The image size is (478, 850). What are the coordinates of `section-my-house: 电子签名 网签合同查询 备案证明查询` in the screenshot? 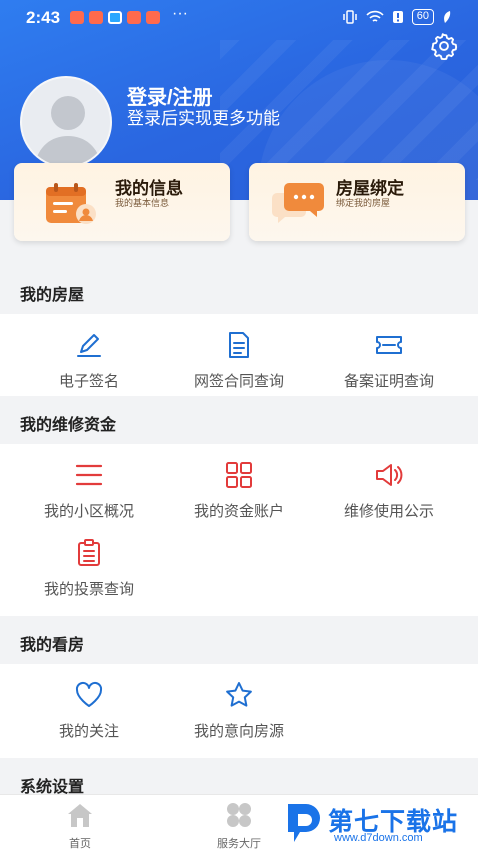 It's located at (239, 355).